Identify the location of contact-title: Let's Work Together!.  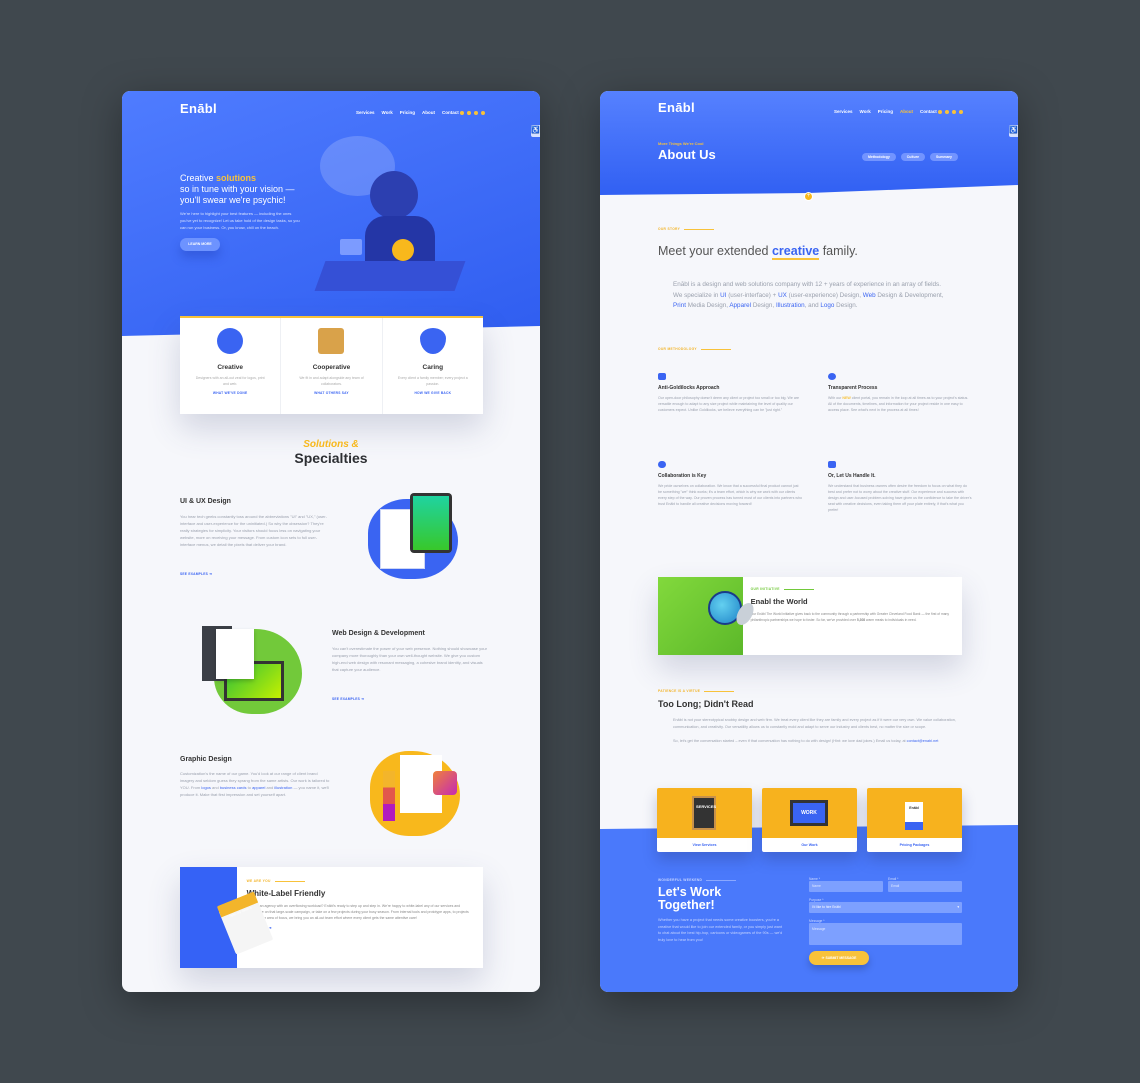
(690, 898).